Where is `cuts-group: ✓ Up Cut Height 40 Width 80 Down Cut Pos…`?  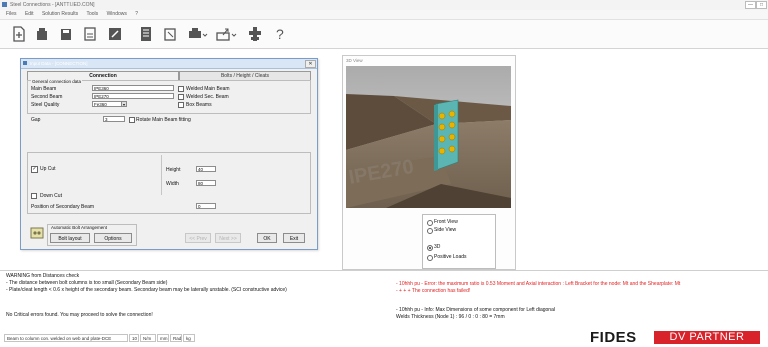
cuts-group: ✓ Up Cut Height 40 Width 80 Down Cut Pos… is located at coordinates (169, 183).